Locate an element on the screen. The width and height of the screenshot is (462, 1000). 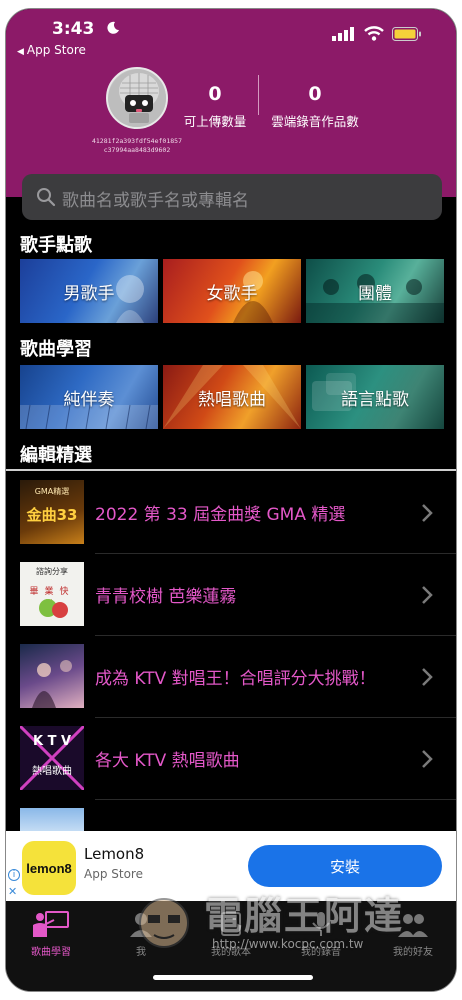
lemon8-logo: lemon8 is located at coordinates (49, 868).